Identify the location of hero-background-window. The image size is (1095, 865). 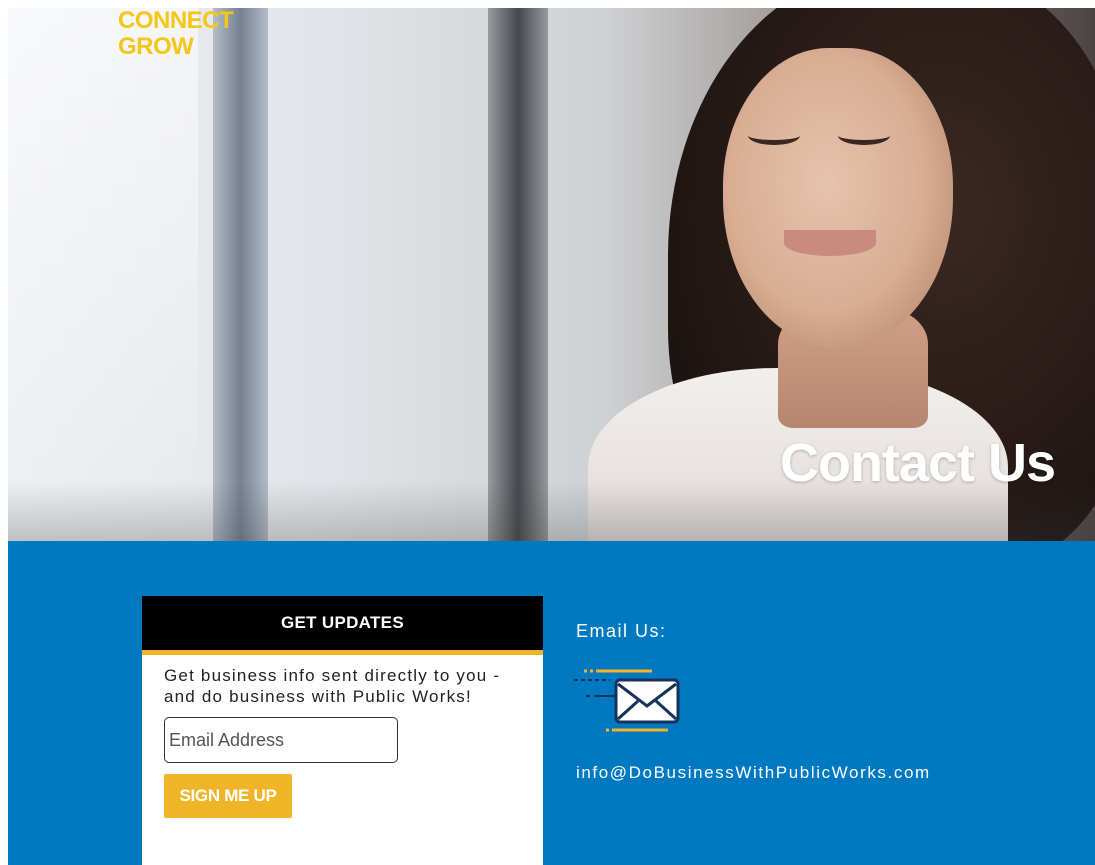
(103, 274).